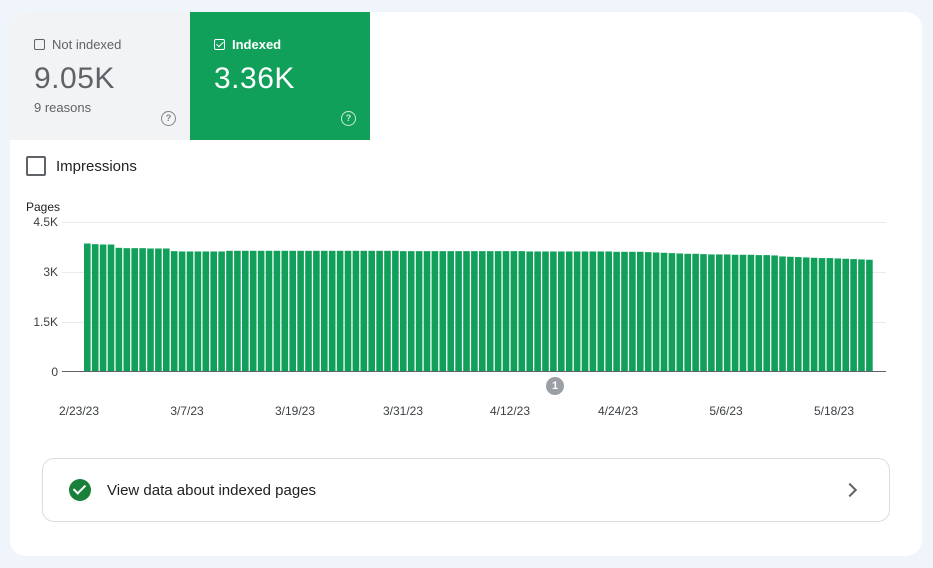 This screenshot has width=933, height=568. I want to click on view-indexed-pages-link: View data about indexed pages, so click(466, 490).